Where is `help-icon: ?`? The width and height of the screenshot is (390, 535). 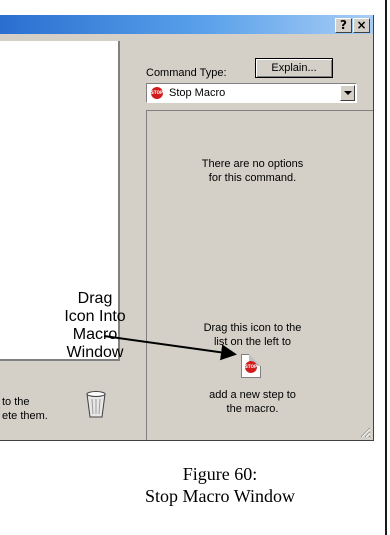
help-icon: ? is located at coordinates (343, 25).